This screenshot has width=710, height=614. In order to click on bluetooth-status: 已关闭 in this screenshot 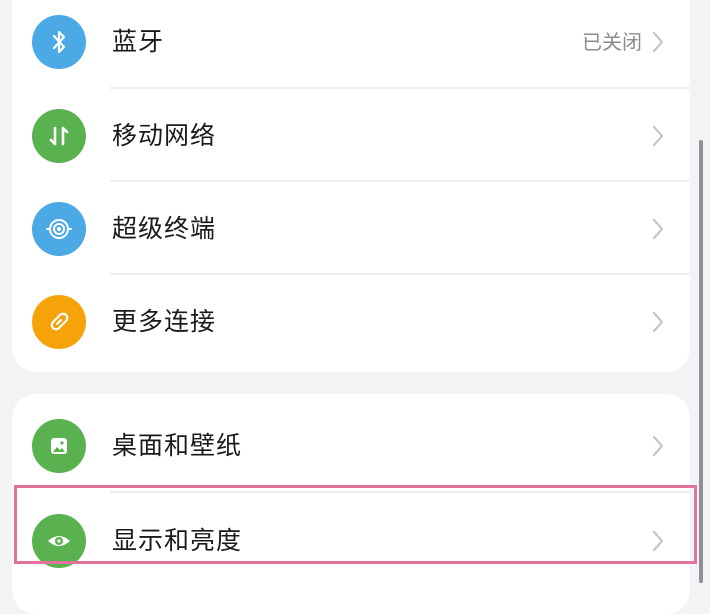, I will do `click(612, 42)`.